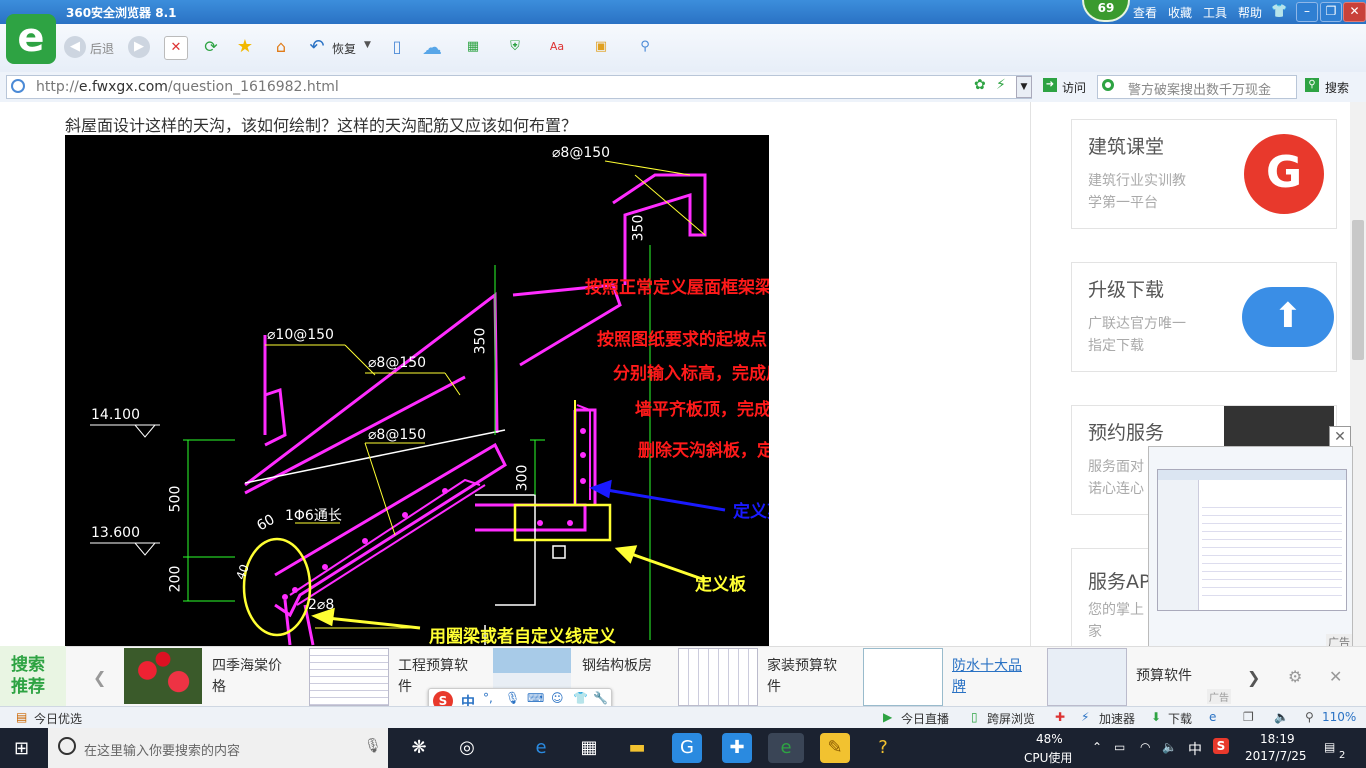 This screenshot has width=1366, height=768. I want to click on recommend-item: 四季海棠价格, so click(252, 677).